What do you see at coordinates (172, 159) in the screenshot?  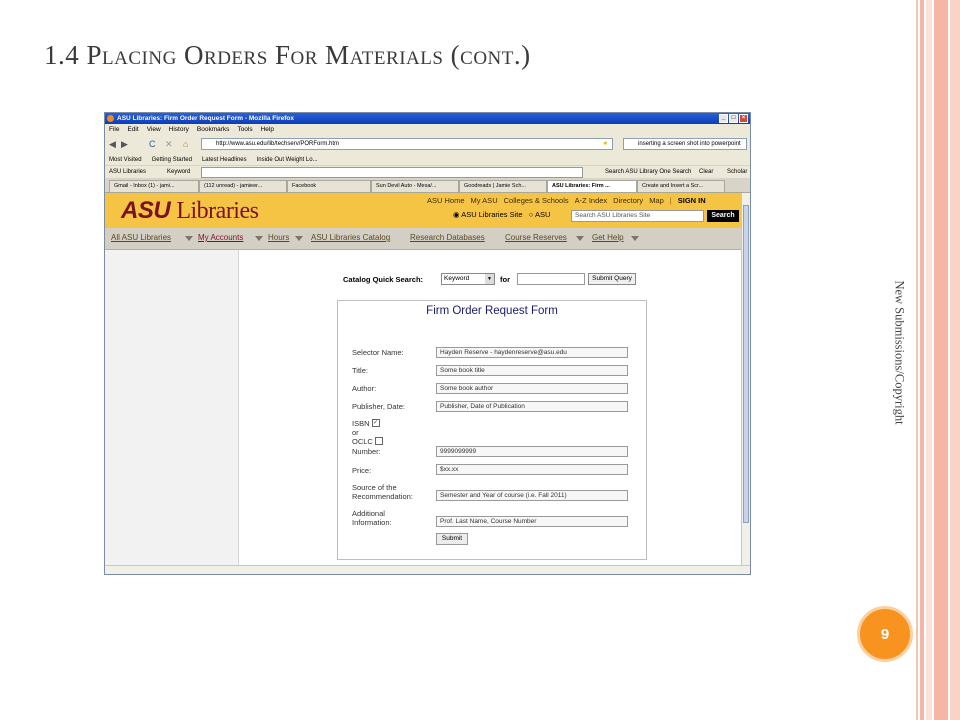 I see `bookmark-getting-started: Getting Started` at bounding box center [172, 159].